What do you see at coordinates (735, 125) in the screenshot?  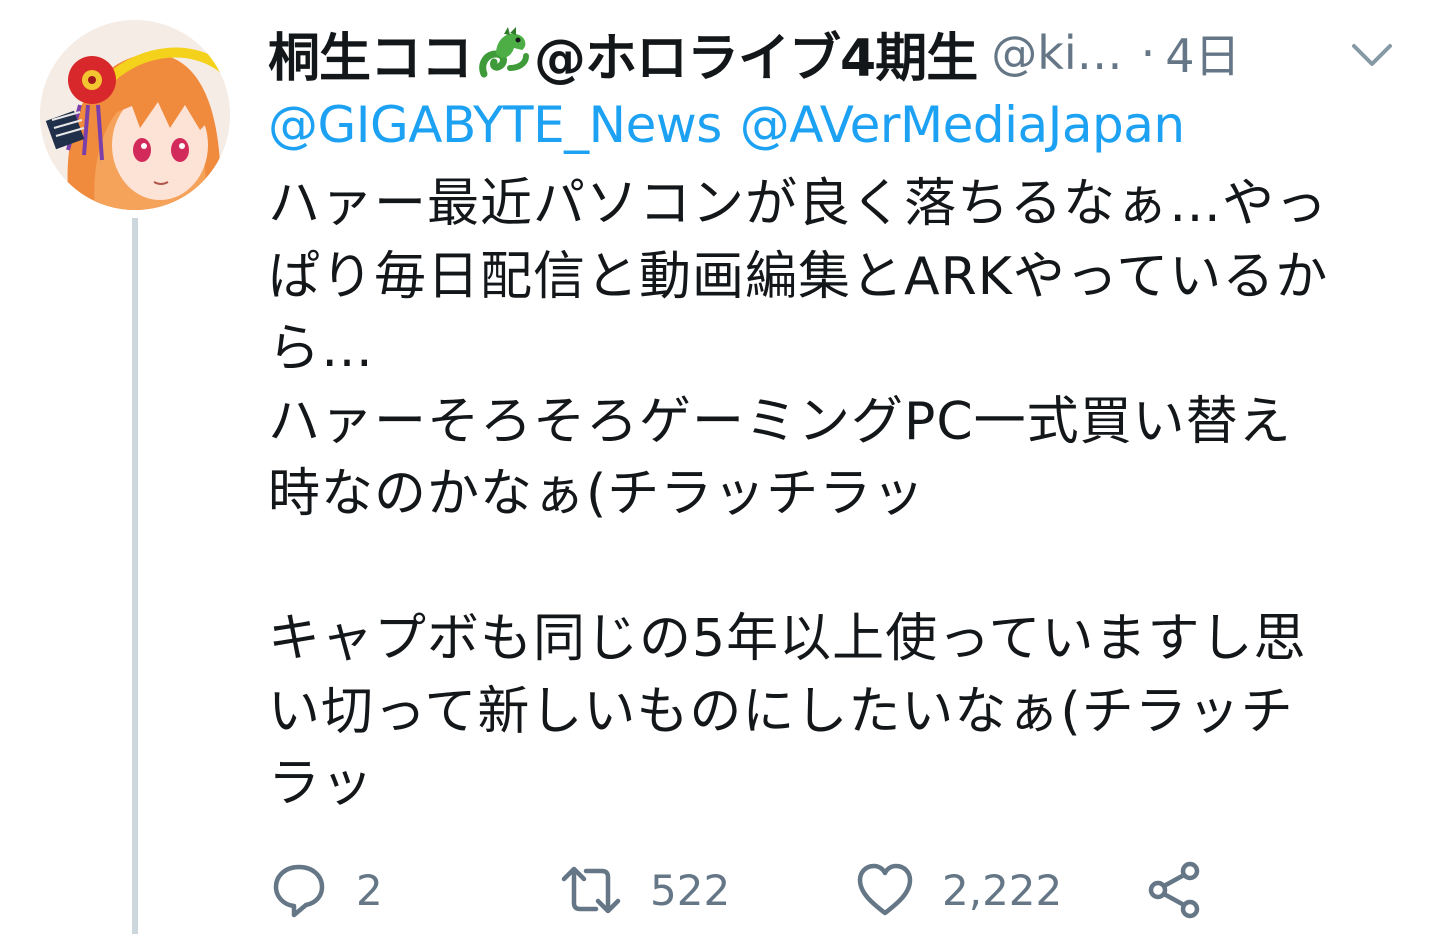 I see `reply-to-mentions: @GIGABYTE_News @AVerMediaJapan` at bounding box center [735, 125].